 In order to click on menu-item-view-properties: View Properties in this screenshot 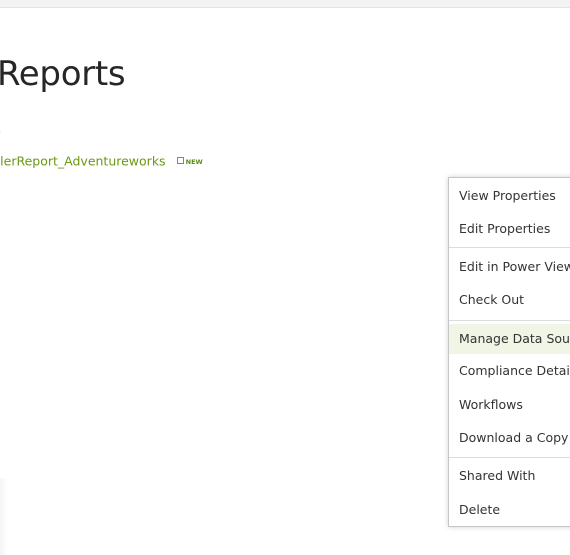, I will do `click(509, 196)`.